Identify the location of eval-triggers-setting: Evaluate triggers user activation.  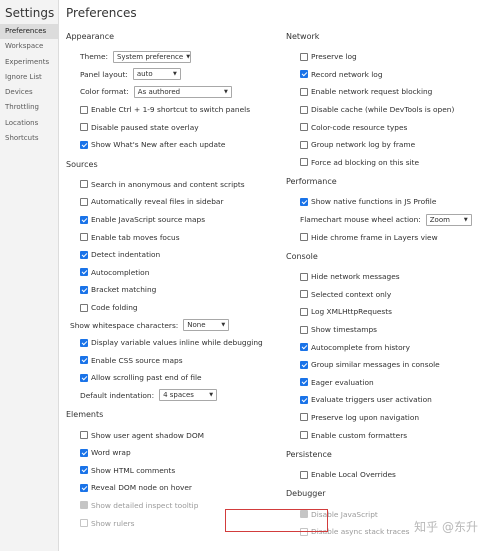
(383, 400).